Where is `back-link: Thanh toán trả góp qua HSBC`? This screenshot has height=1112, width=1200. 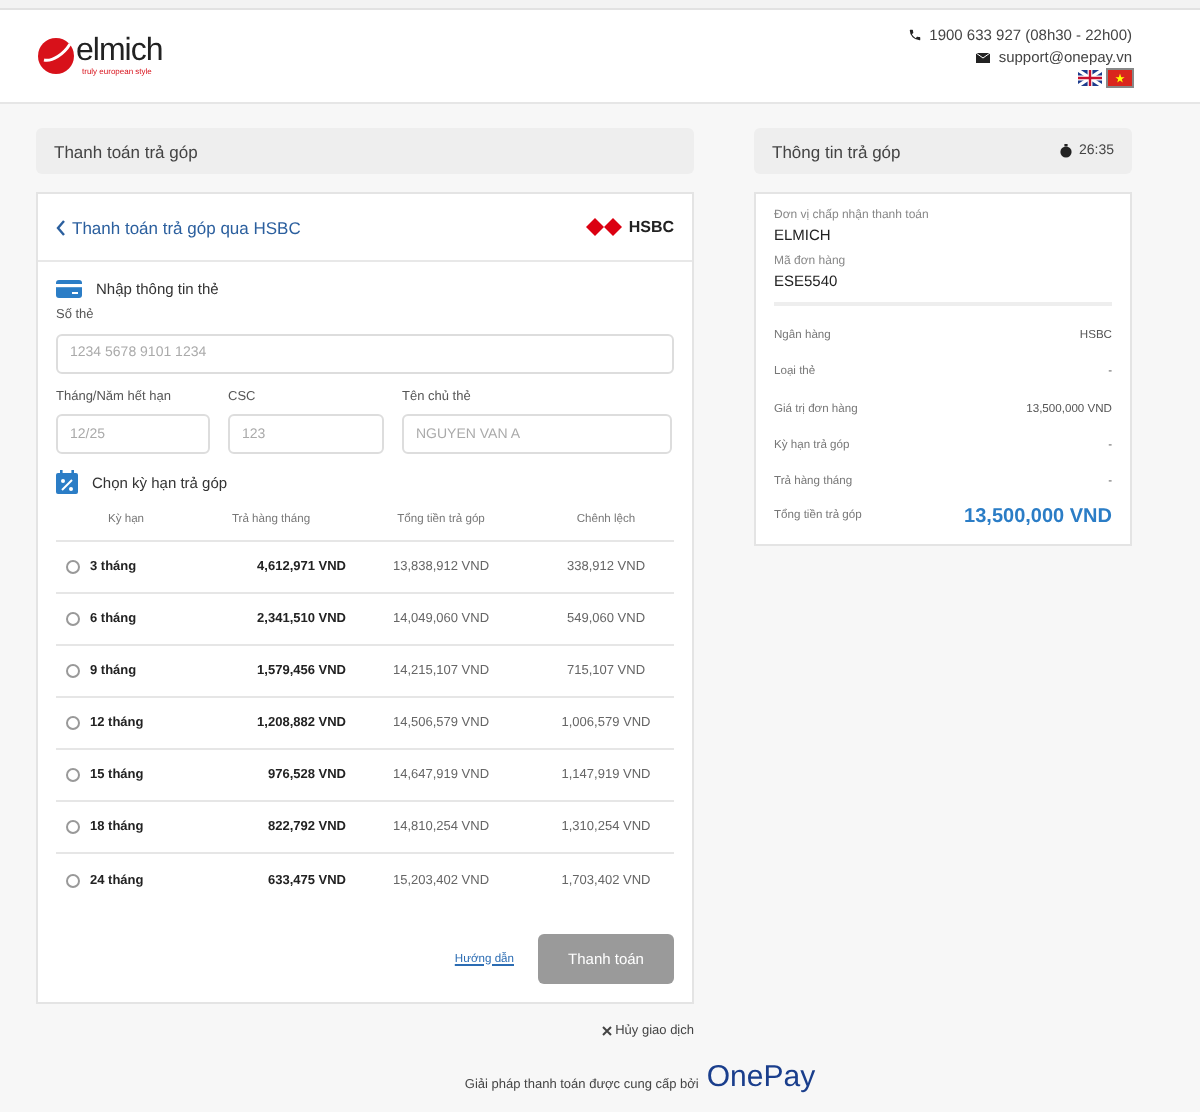 back-link: Thanh toán trả góp qua HSBC is located at coordinates (178, 227).